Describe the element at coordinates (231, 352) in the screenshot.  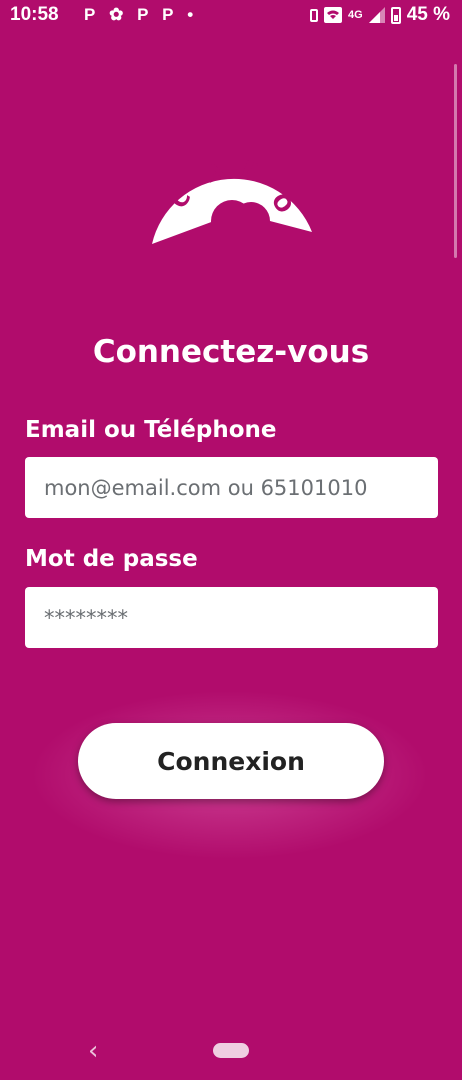
I see `page-title: Connectez-vous` at that location.